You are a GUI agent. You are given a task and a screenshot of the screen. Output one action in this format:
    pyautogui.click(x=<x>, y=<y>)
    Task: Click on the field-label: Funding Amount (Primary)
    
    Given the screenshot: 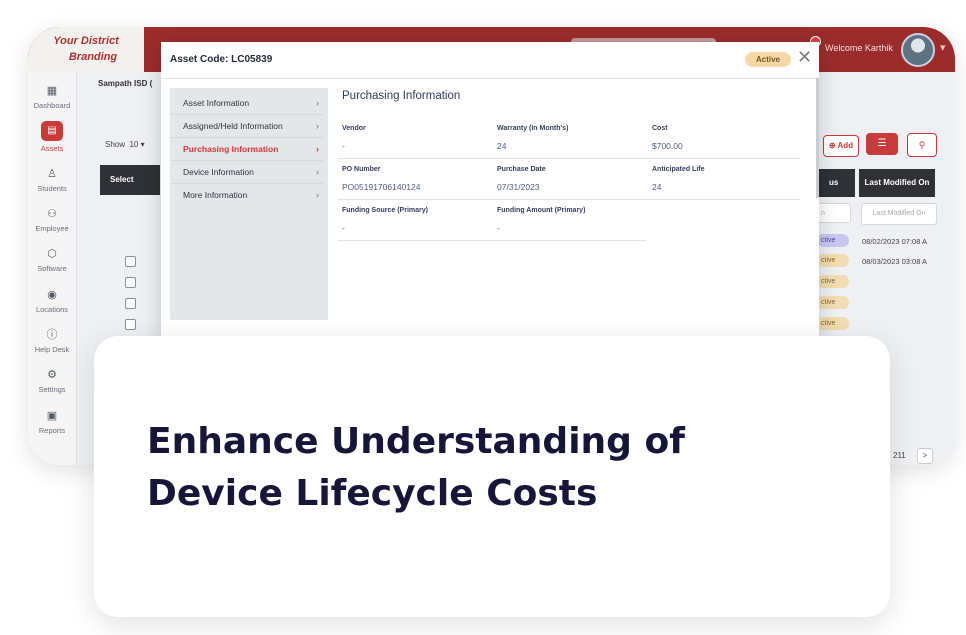 What is the action you would take?
    pyautogui.click(x=541, y=210)
    